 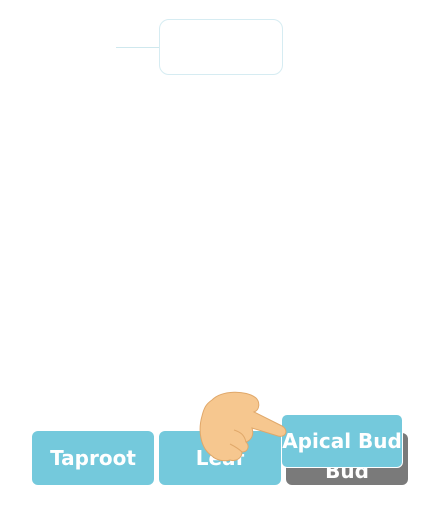 I want to click on connector-line, so click(x=138, y=47).